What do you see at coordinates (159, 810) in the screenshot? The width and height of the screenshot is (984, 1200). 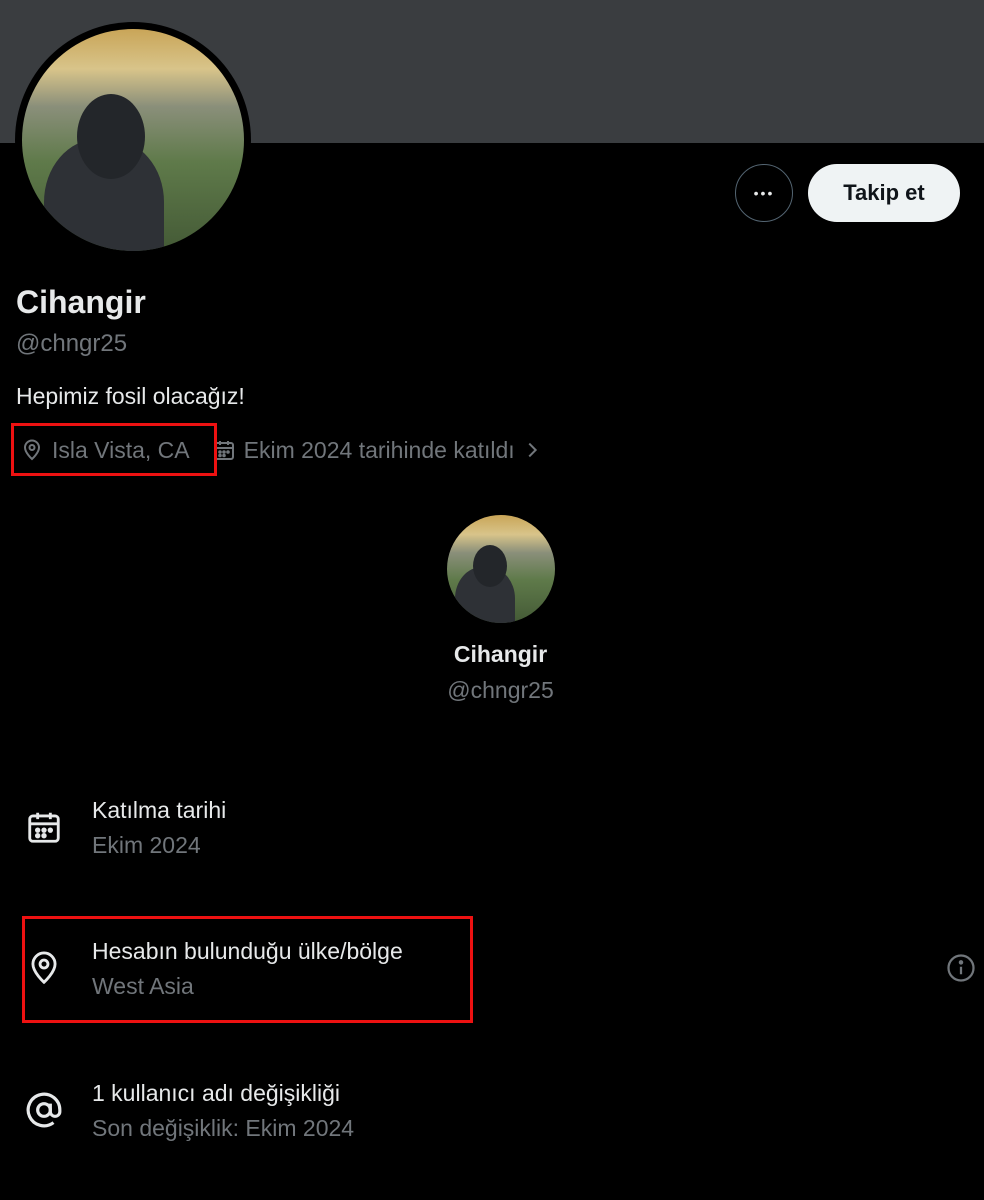 I see `about-row-title: Katılma tarihi` at bounding box center [159, 810].